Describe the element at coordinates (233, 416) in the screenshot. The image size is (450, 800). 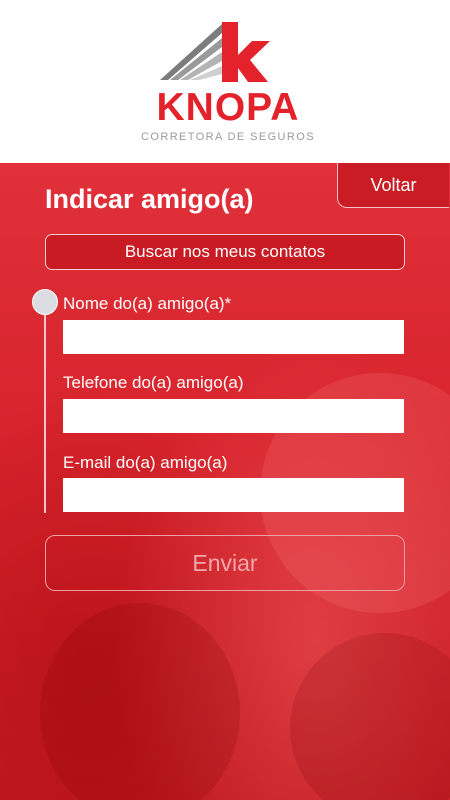
I see `friend-phone-input` at that location.